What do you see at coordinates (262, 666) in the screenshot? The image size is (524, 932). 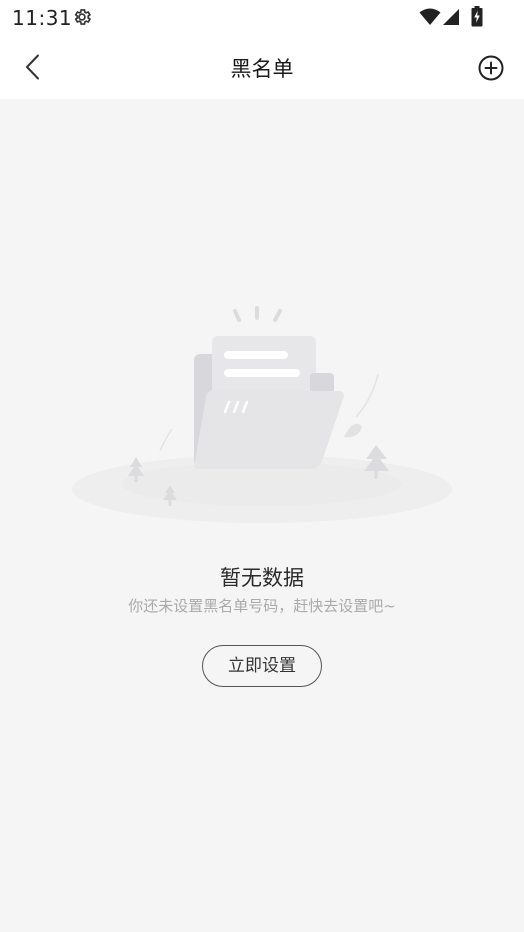 I see `setup-now-button: 立即设置` at bounding box center [262, 666].